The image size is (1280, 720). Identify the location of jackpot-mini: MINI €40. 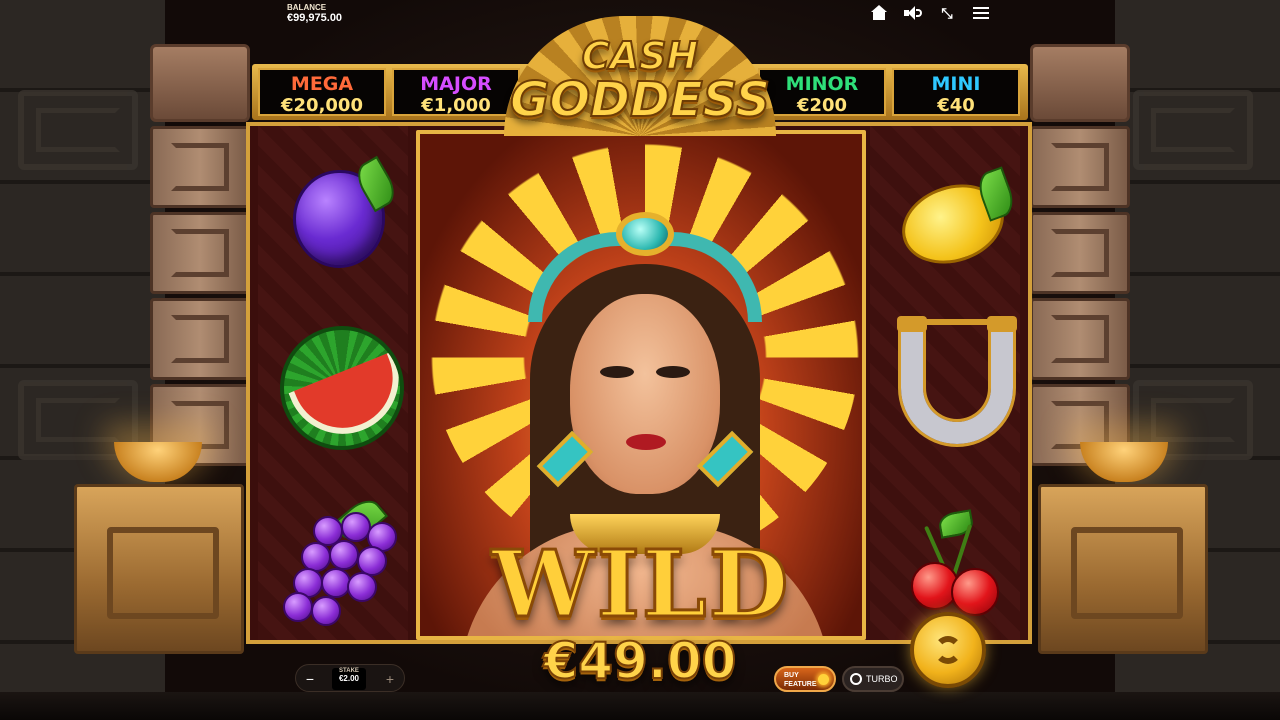
(956, 92).